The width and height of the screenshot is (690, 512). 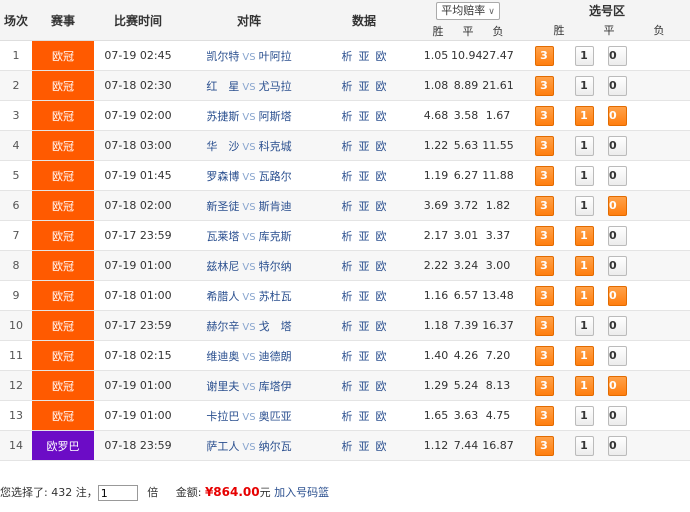 I want to click on away-team: 特尔纳, so click(x=275, y=266).